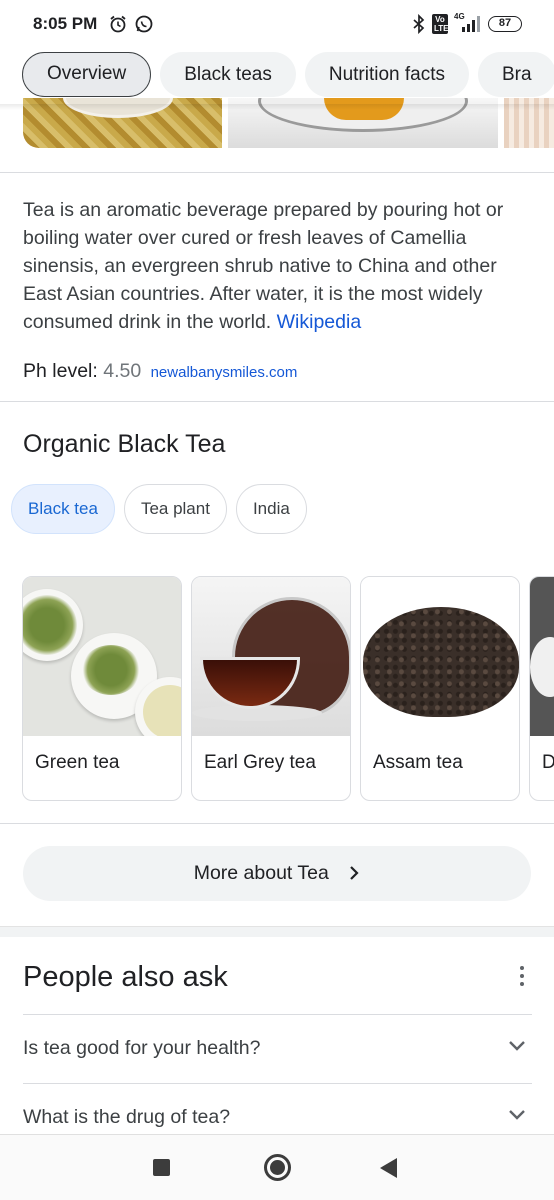  Describe the element at coordinates (277, 107) in the screenshot. I see `header-shadow` at that location.